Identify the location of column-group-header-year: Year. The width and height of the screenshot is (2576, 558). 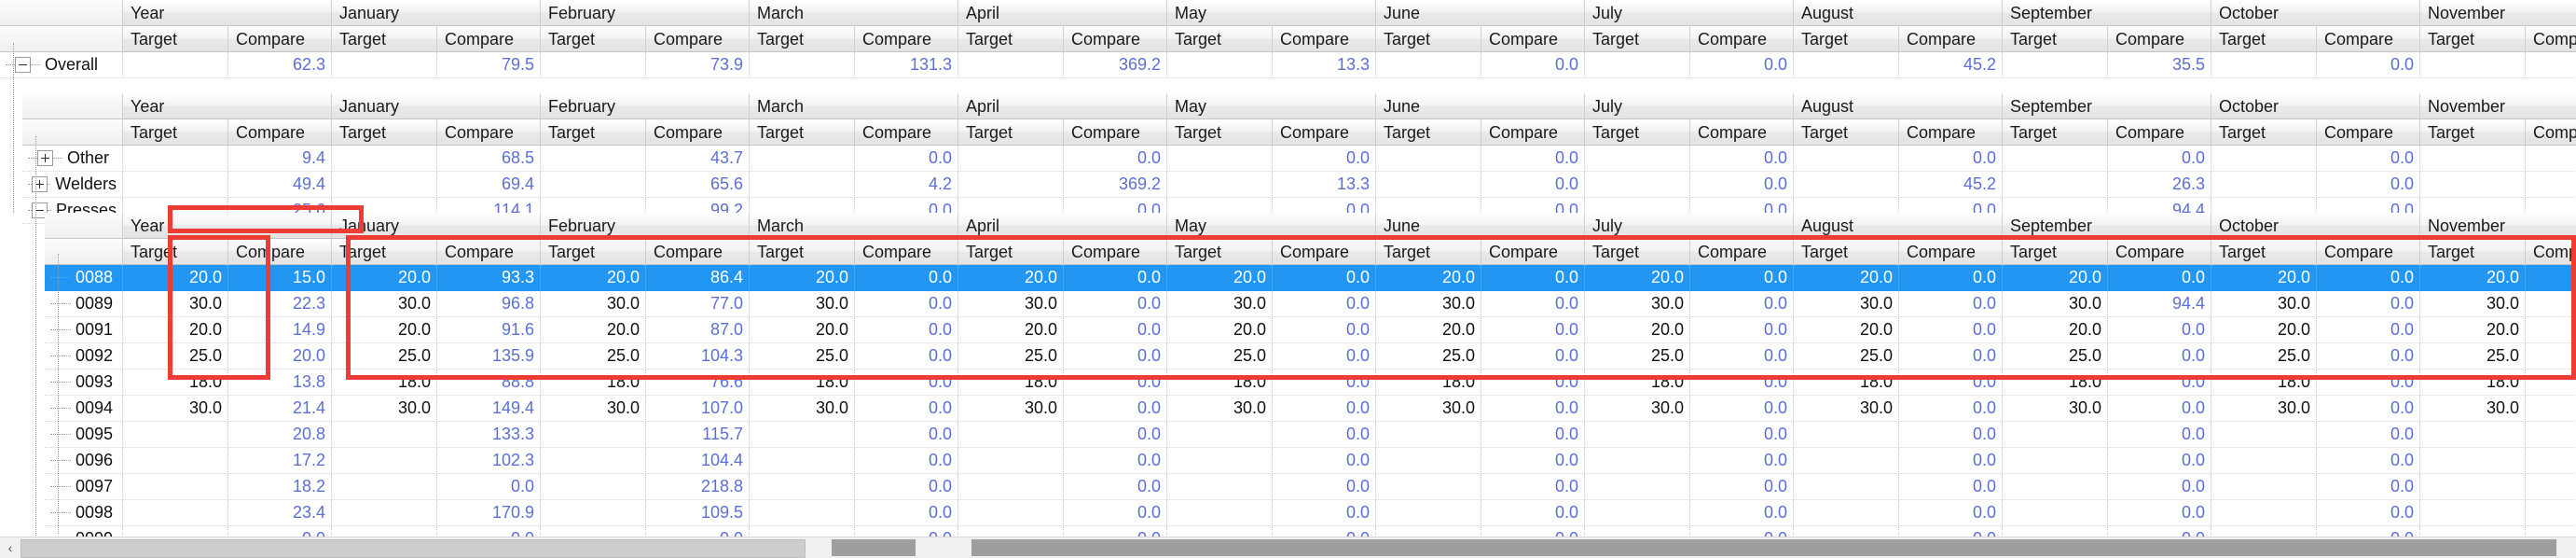
(227, 226).